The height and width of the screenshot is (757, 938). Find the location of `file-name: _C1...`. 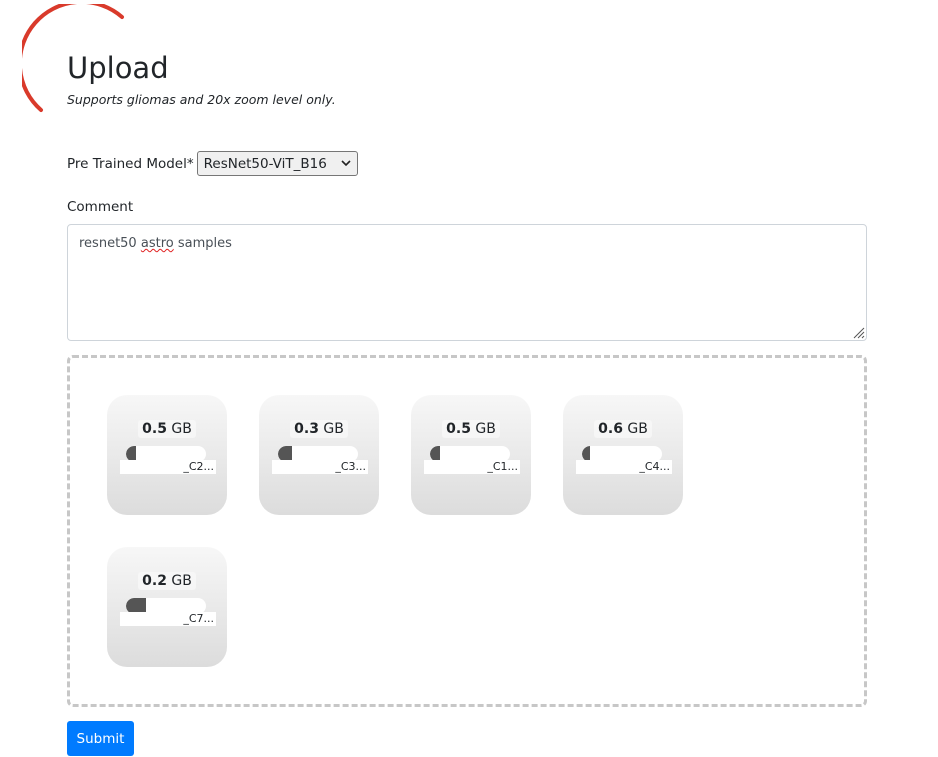

file-name: _C1... is located at coordinates (472, 467).